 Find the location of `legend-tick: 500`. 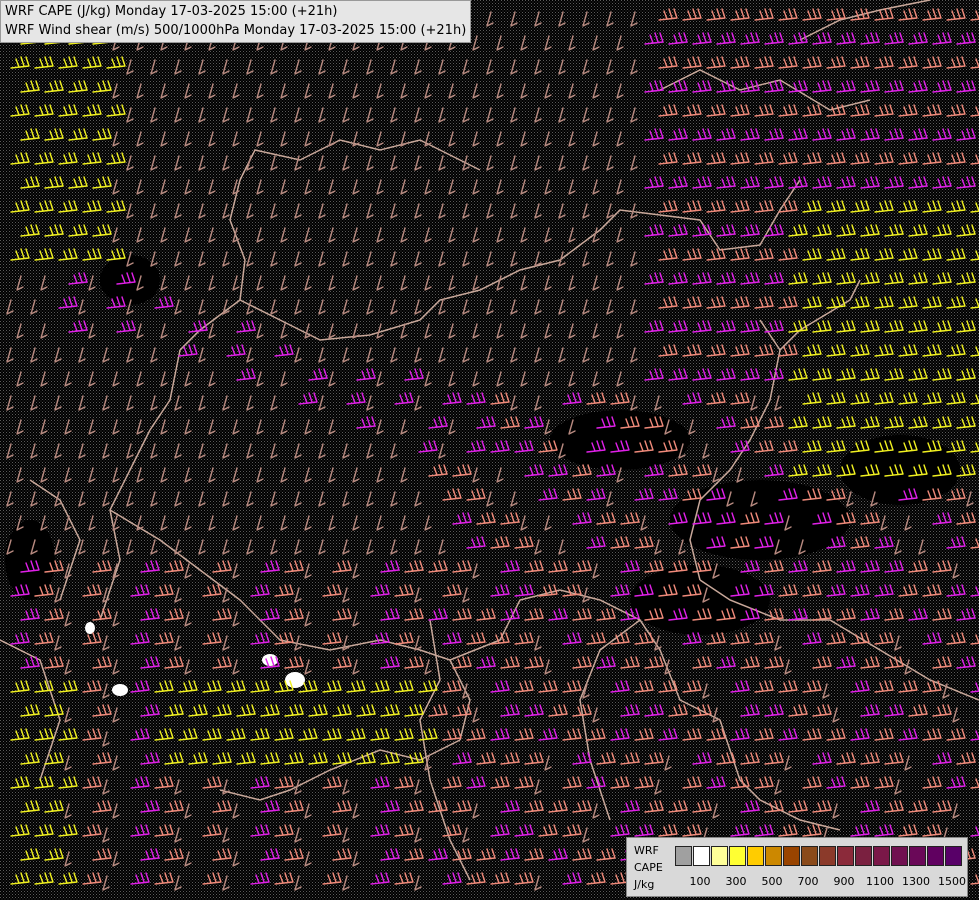

legend-tick: 500 is located at coordinates (772, 881).